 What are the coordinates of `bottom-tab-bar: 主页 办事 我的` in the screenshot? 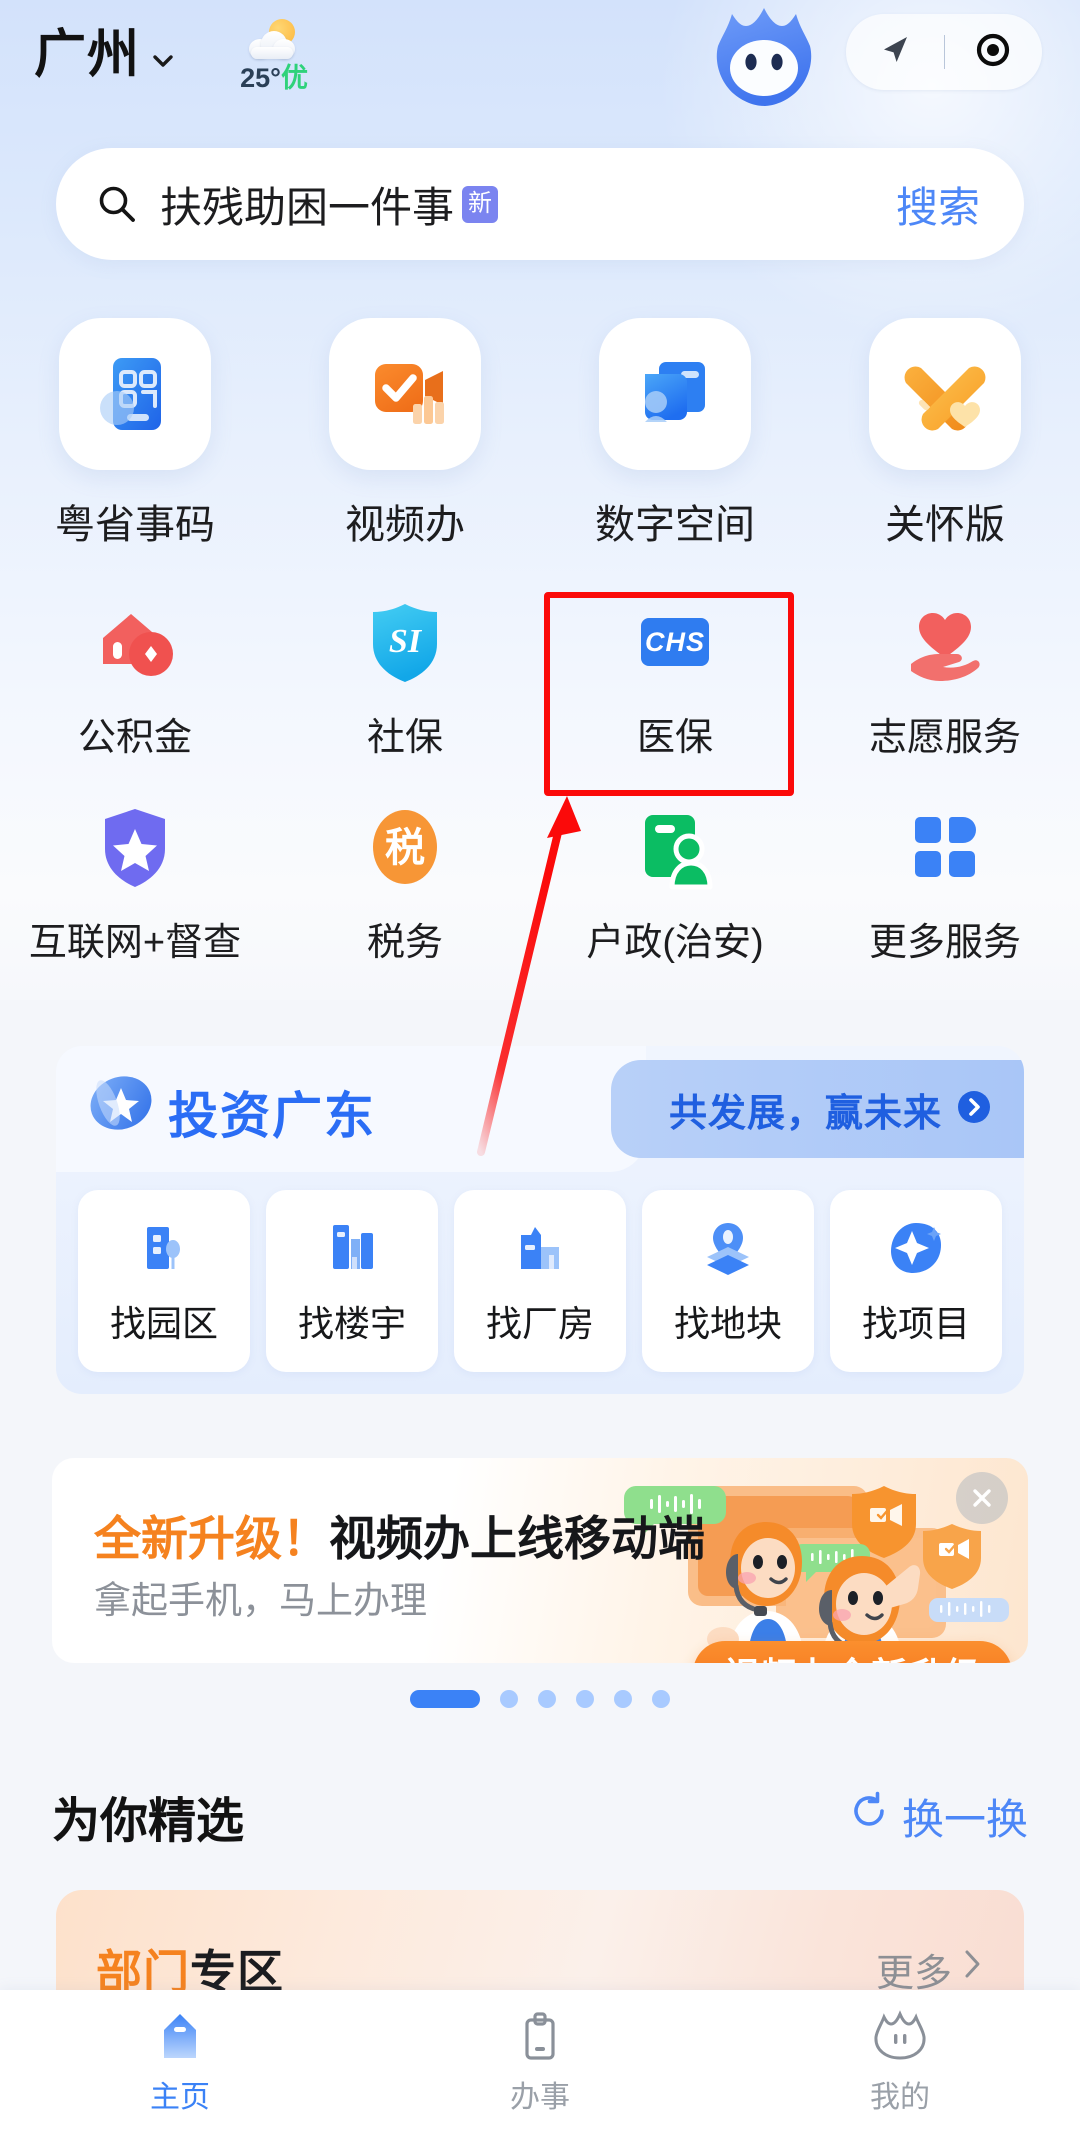 It's located at (540, 2066).